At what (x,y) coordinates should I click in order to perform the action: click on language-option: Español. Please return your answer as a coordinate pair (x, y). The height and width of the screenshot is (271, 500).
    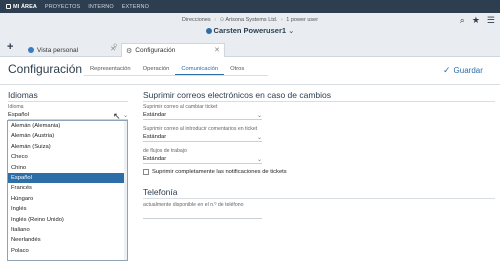
    Looking at the image, I should click on (67, 178).